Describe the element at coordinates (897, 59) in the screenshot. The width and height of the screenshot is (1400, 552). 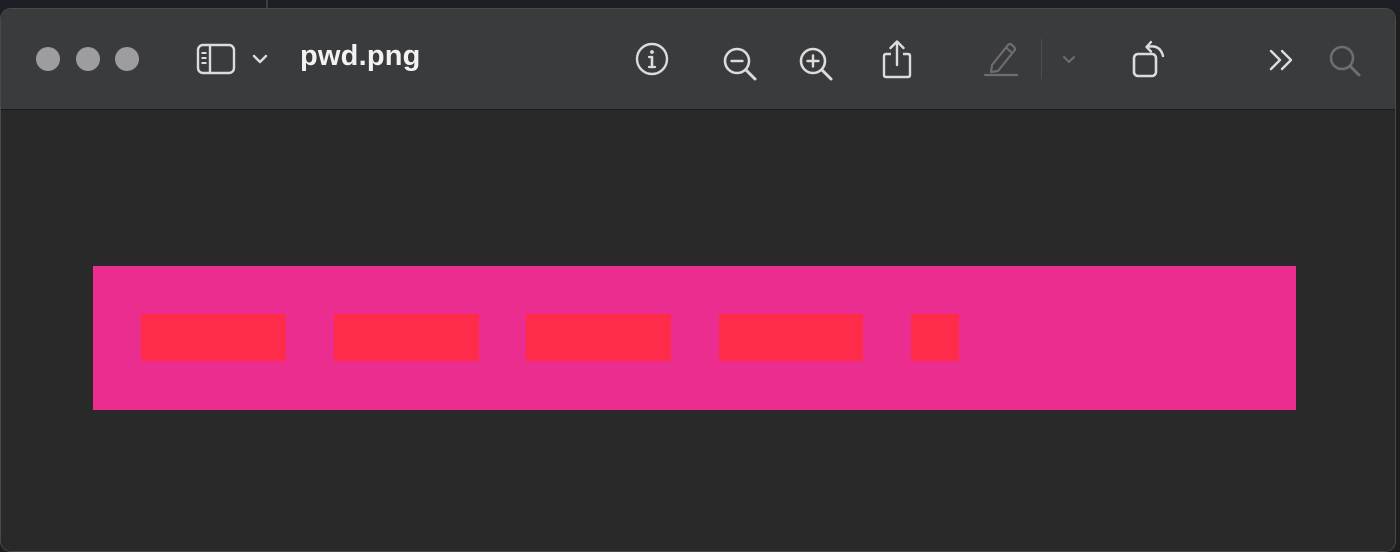
I see `share-icon` at that location.